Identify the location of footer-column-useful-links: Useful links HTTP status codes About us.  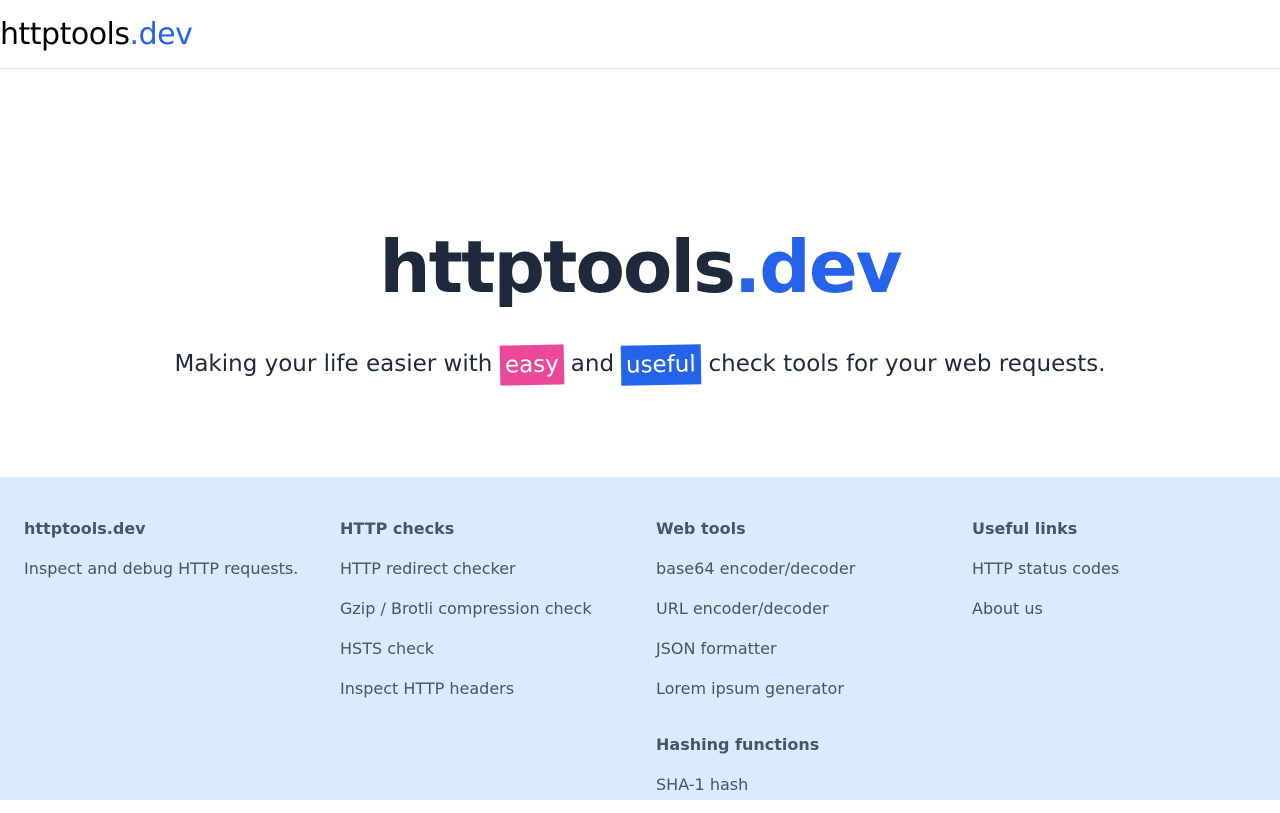
(1122, 577).